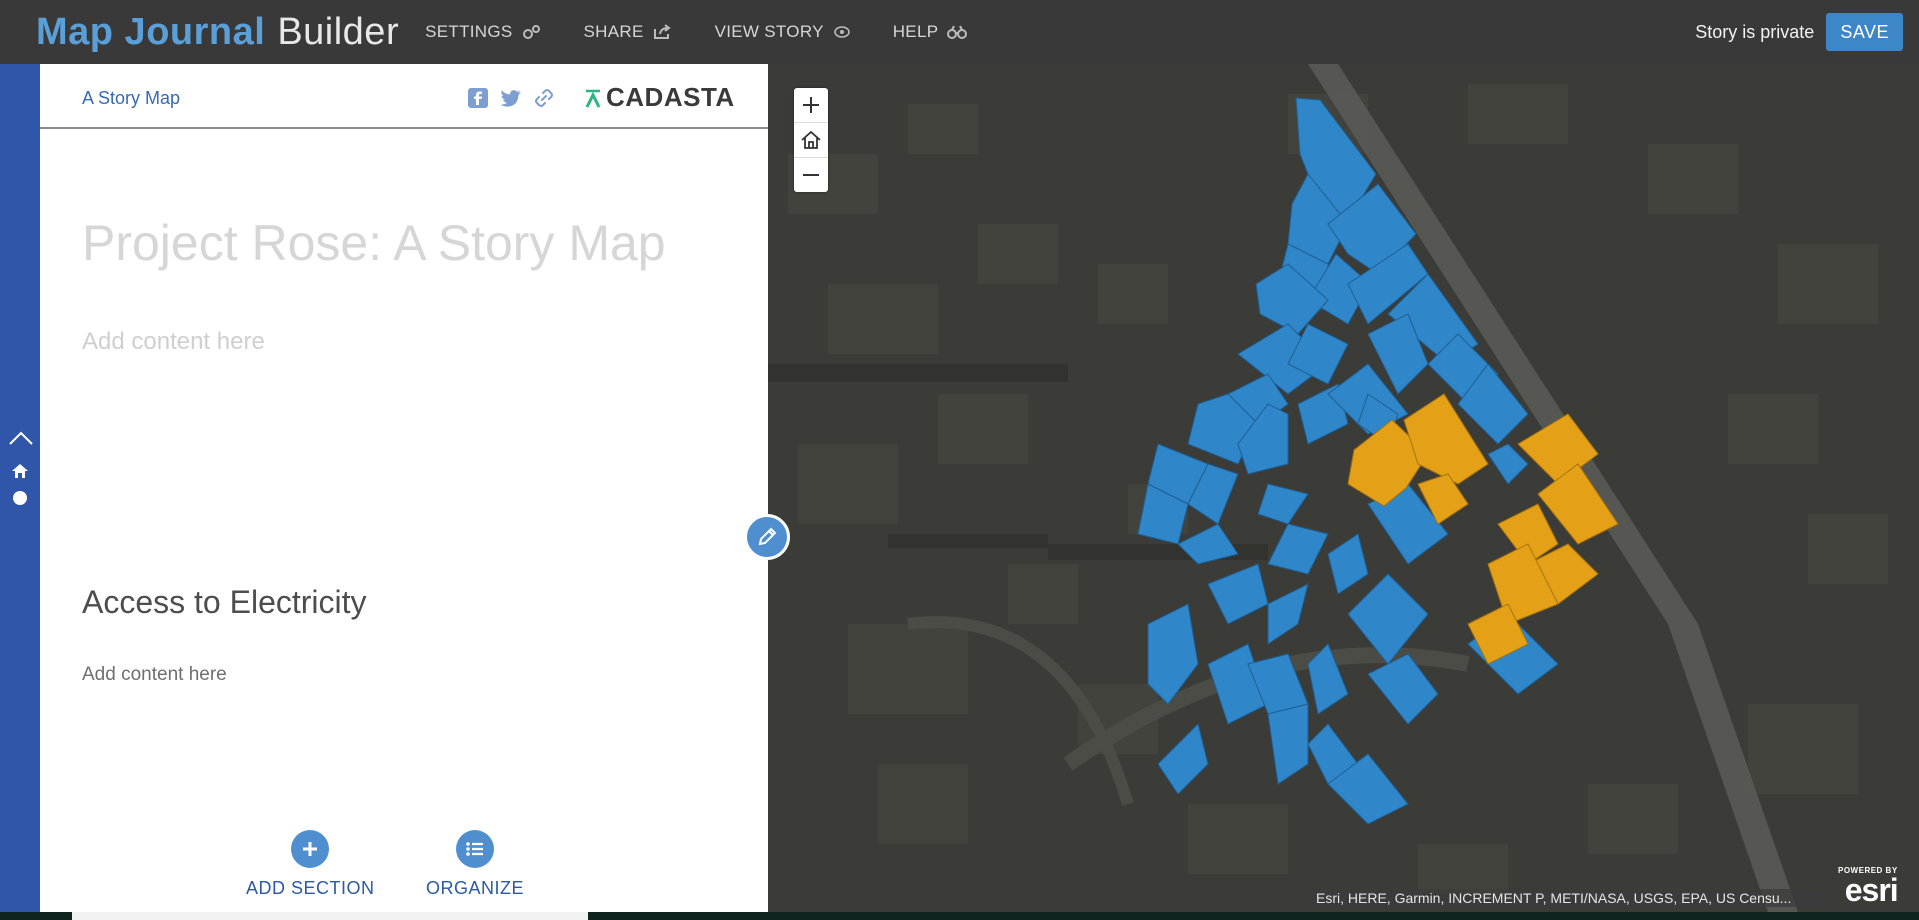 The image size is (1919, 920). Describe the element at coordinates (154, 675) in the screenshot. I see `section-content-placeholder: Add content here` at that location.